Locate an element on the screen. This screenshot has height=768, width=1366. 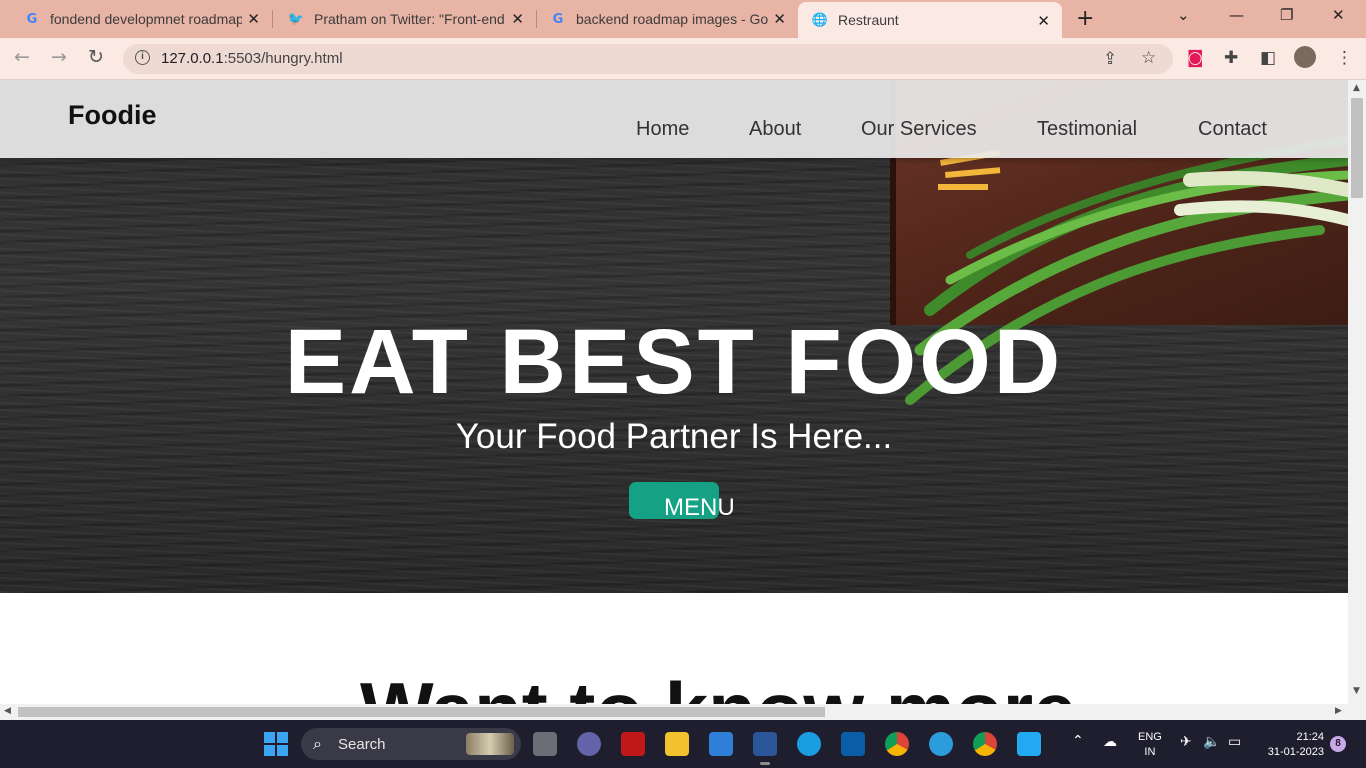
profile-avatar is located at coordinates (1305, 57).